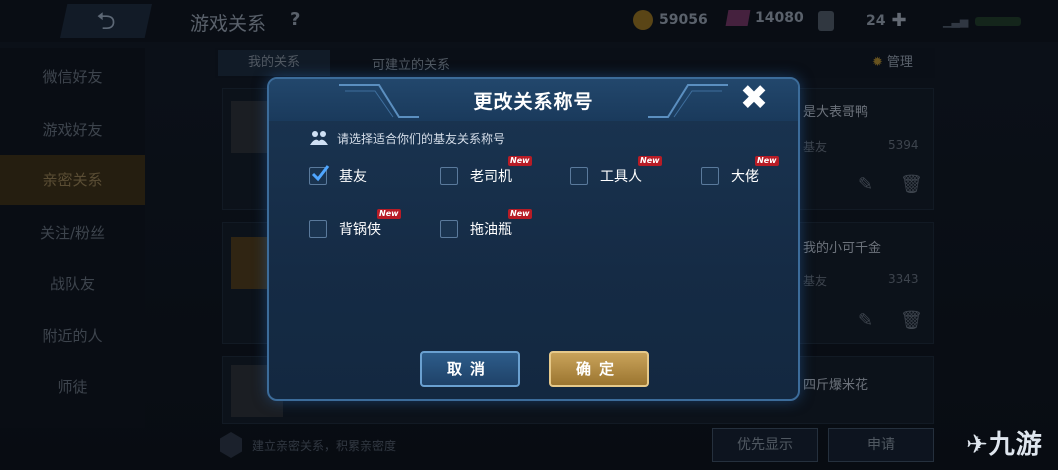  I want to click on cancel-button: 取消, so click(470, 369).